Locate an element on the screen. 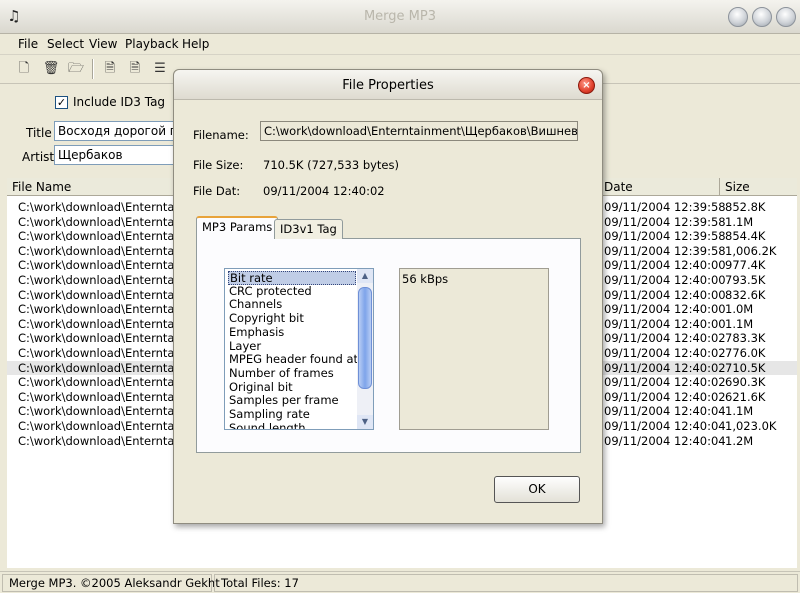 This screenshot has width=800, height=593. tab-id3v1-tag: ID3v1 Tag is located at coordinates (308, 229).